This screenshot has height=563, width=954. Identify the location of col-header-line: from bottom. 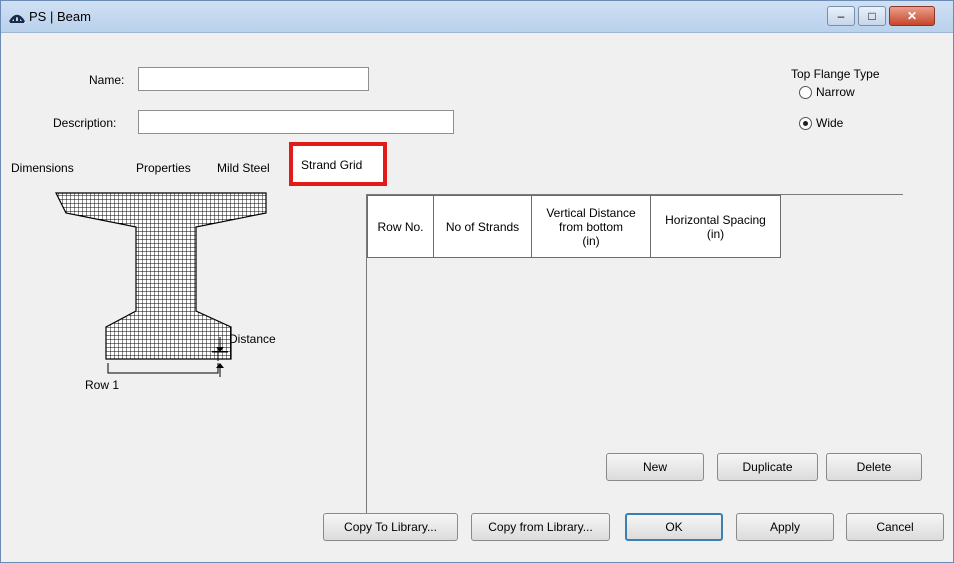
(591, 226).